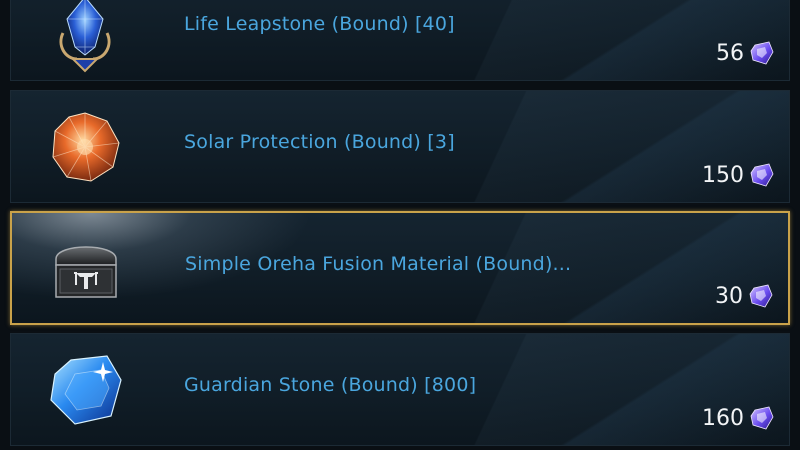 Image resolution: width=800 pixels, height=450 pixels. What do you see at coordinates (723, 418) in the screenshot?
I see `price-value: 160` at bounding box center [723, 418].